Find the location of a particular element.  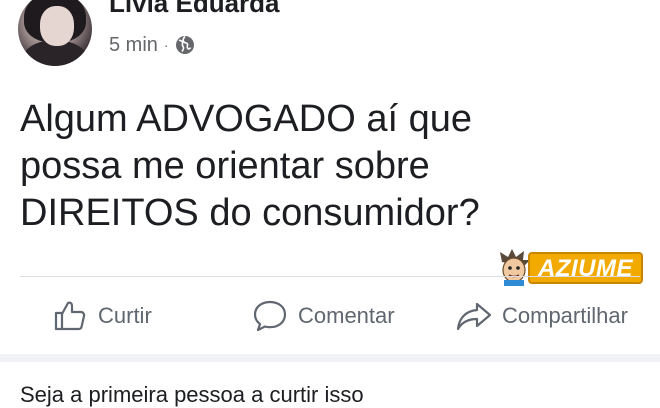

divider is located at coordinates (330, 276).